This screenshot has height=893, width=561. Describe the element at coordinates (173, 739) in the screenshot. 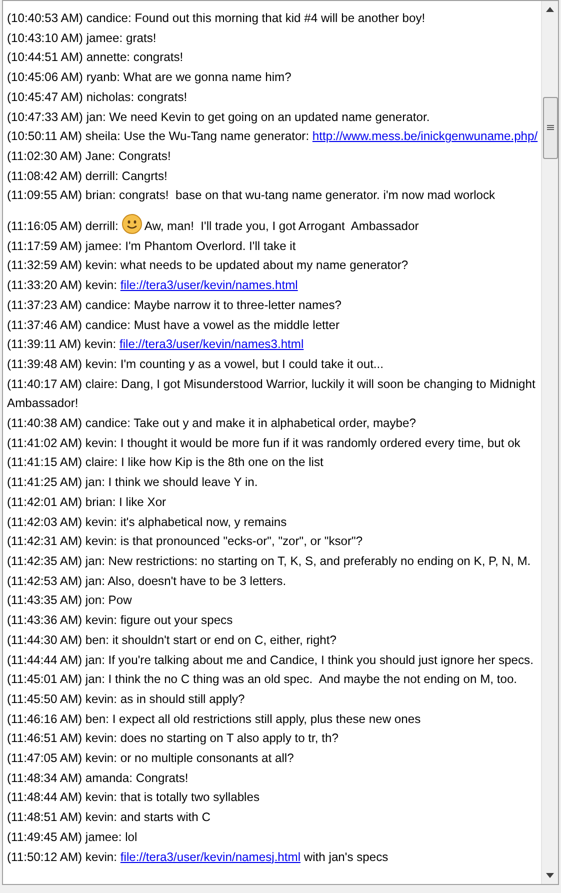

I see `chat-message: (11:46:51 AM) kevin: does no starting on T also apply to tr, th?` at that location.